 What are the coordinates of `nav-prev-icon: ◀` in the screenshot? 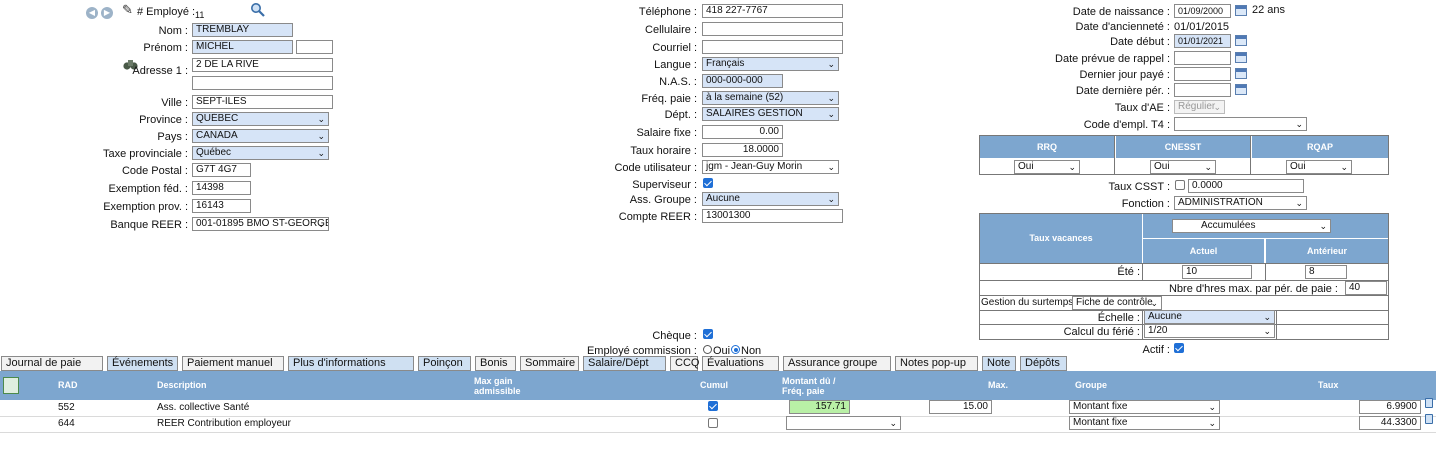 It's located at (92, 13).